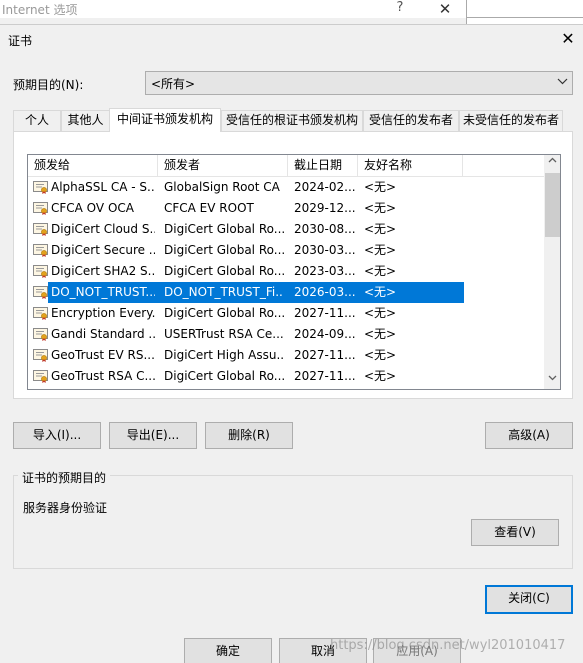 This screenshot has height=663, width=583. Describe the element at coordinates (515, 532) in the screenshot. I see `view-button: 查看(V)` at that location.